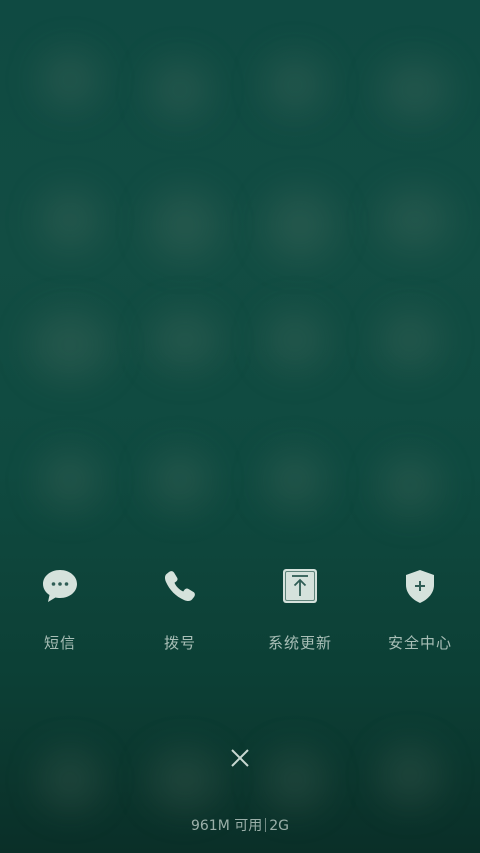  Describe the element at coordinates (59, 643) in the screenshot. I see `recent-app-label: 短信` at that location.